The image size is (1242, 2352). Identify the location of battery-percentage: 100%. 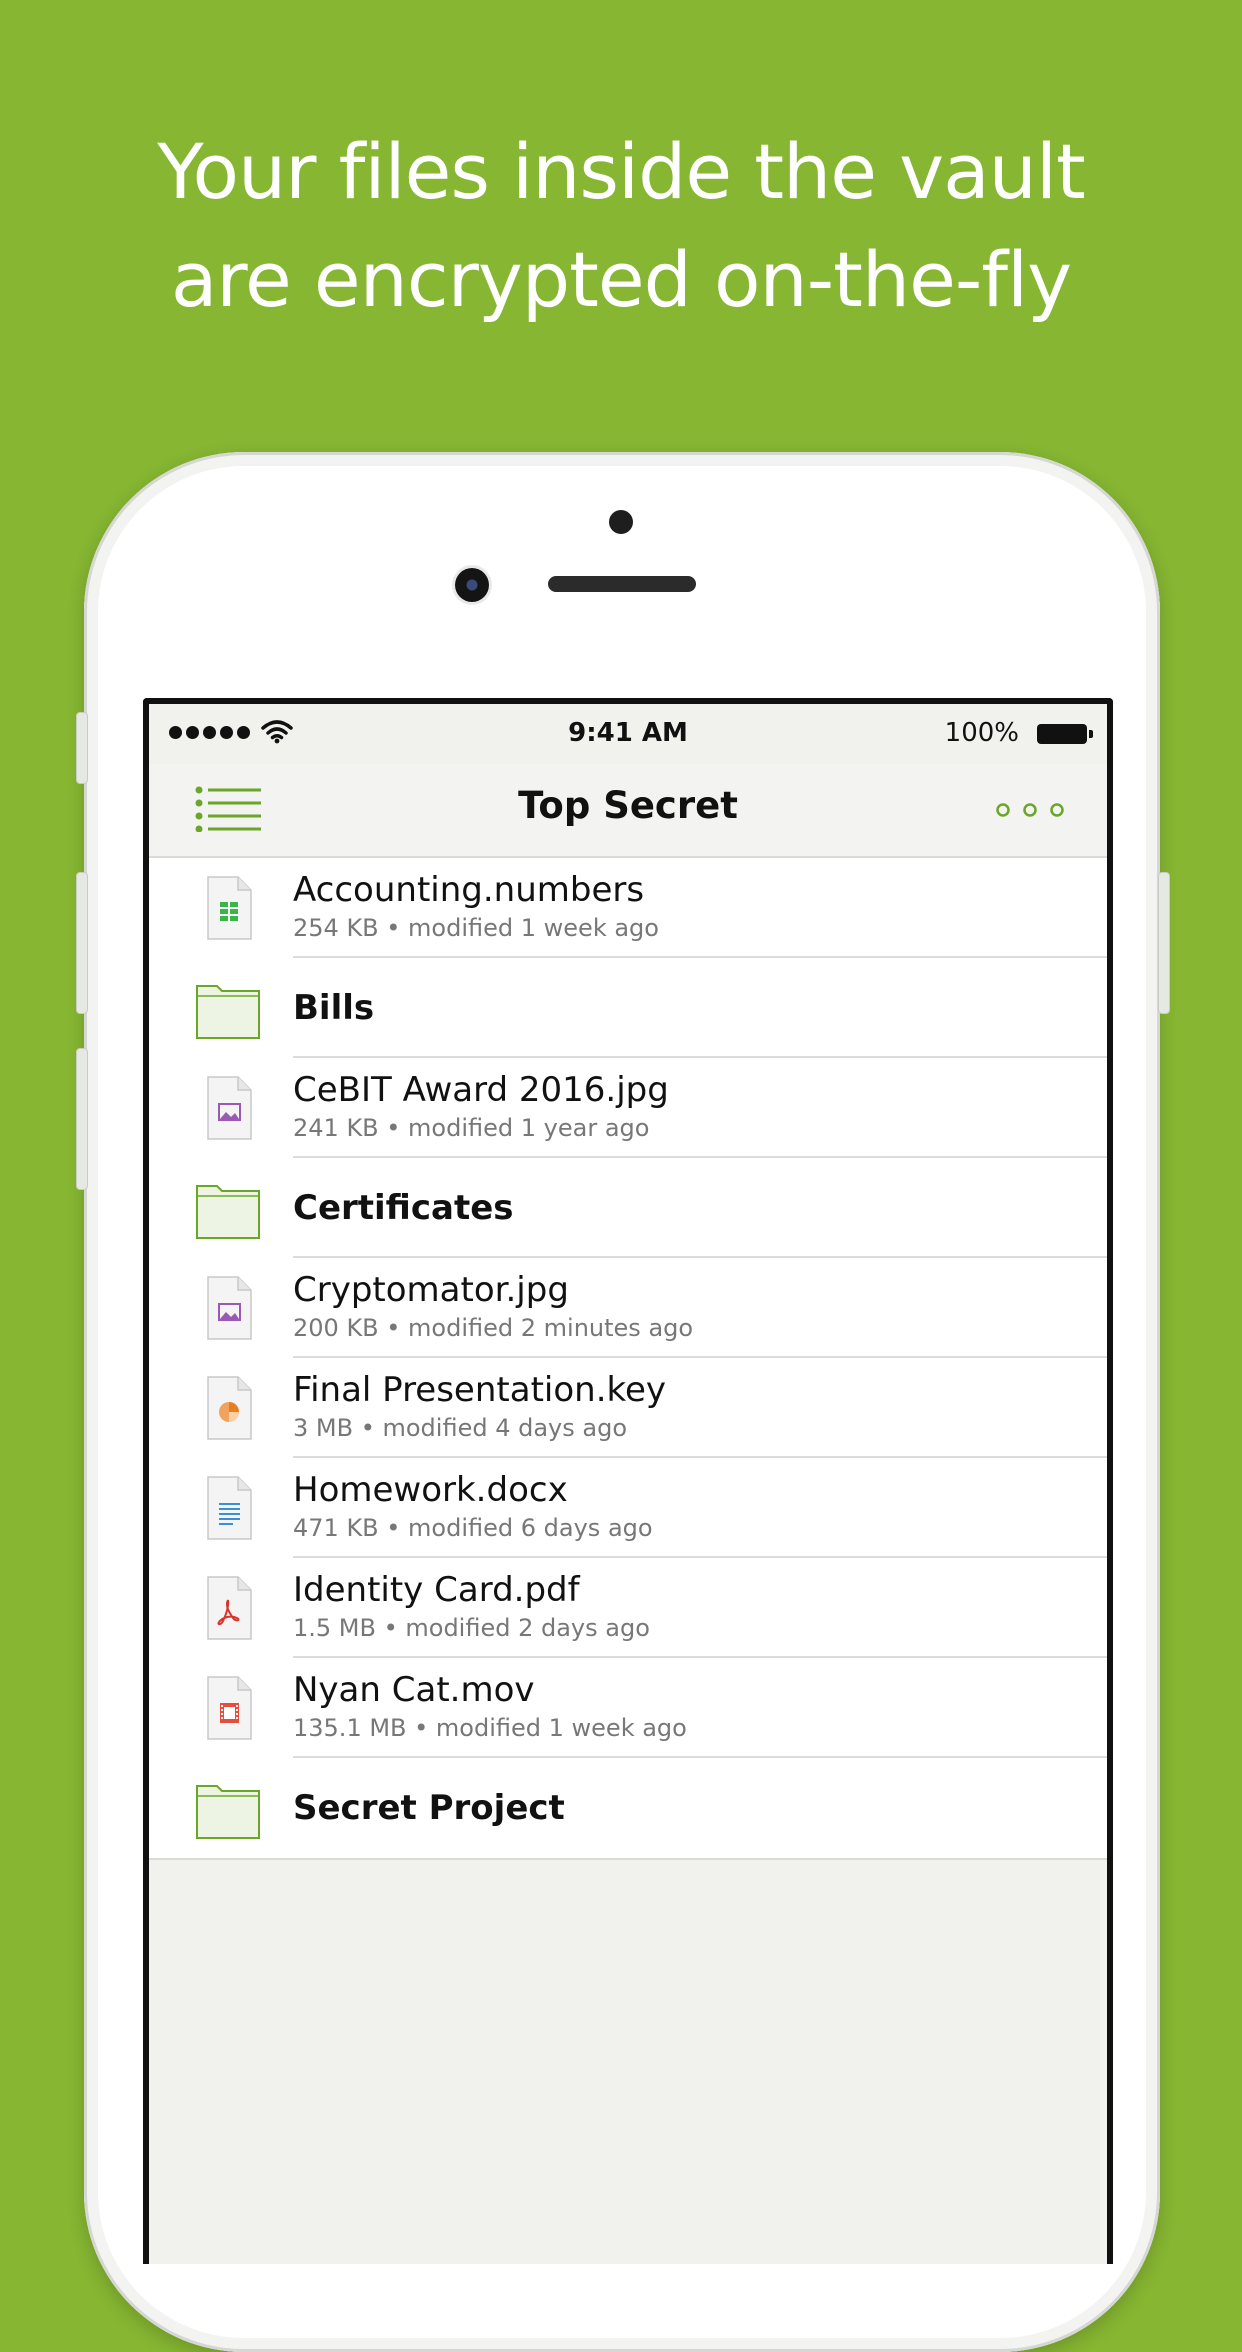
(981, 733).